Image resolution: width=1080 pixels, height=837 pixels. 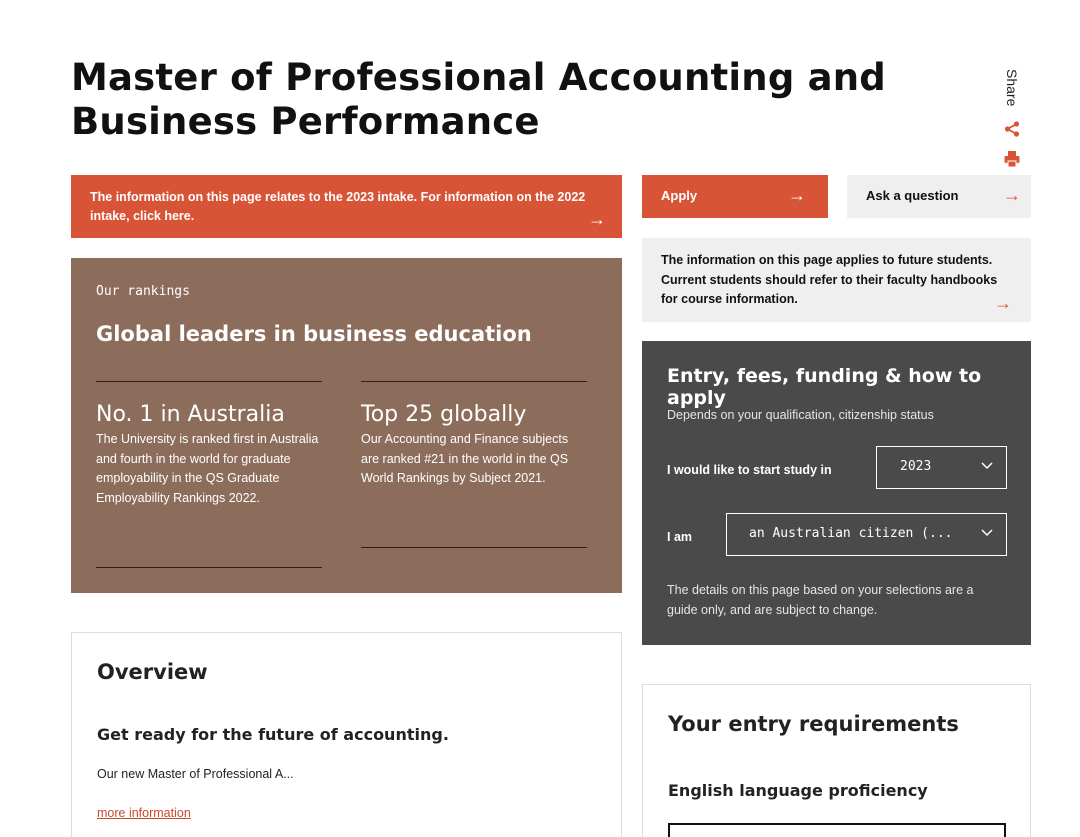 What do you see at coordinates (1012, 88) in the screenshot?
I see `share-label: Share` at bounding box center [1012, 88].